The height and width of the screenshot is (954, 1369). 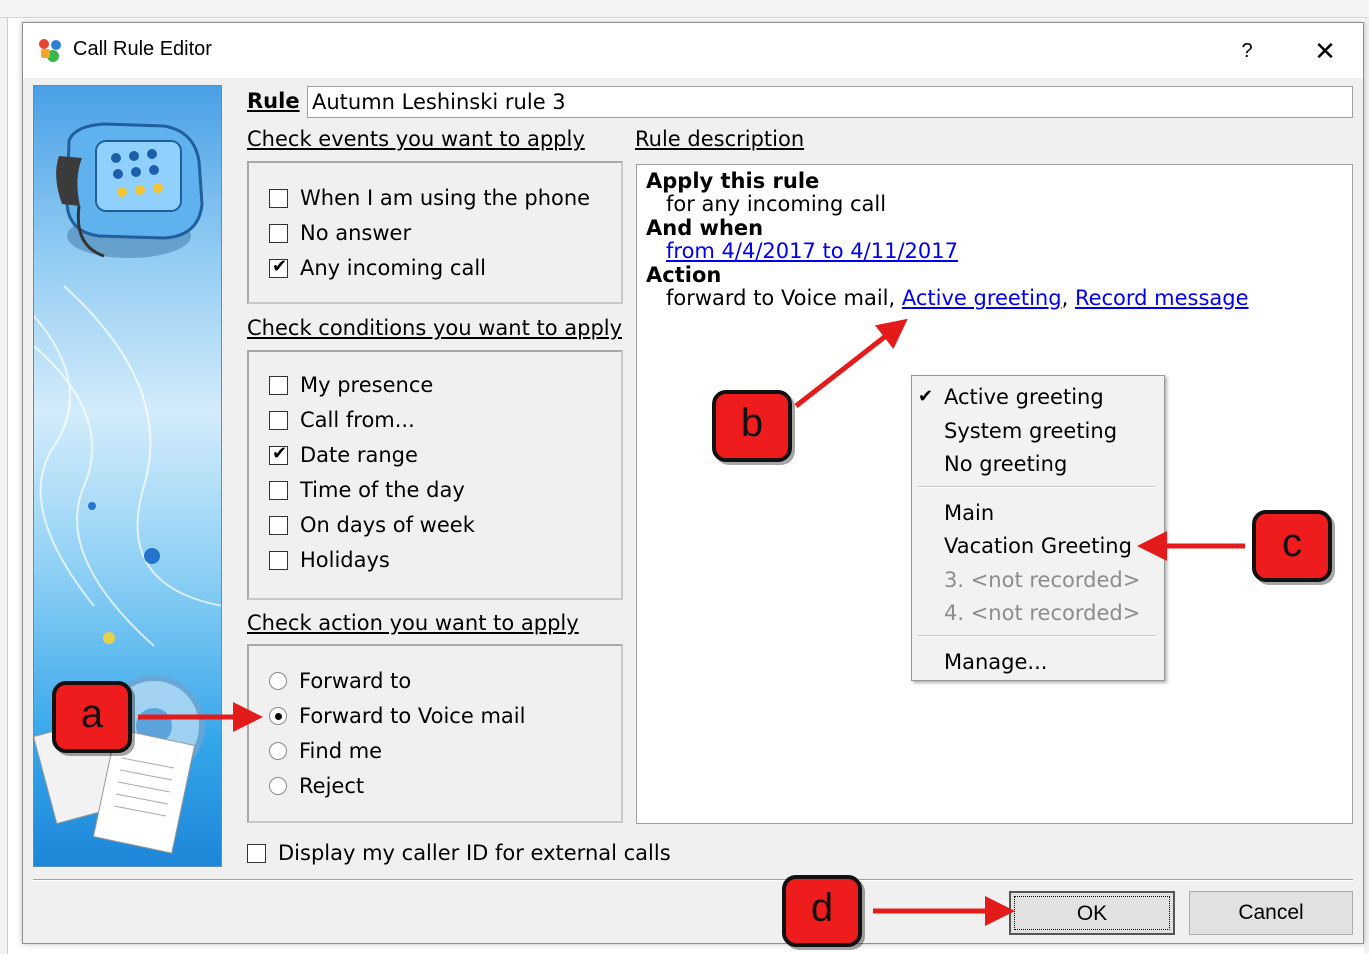 I want to click on conditions-item-holidays: Holidays, so click(x=329, y=560).